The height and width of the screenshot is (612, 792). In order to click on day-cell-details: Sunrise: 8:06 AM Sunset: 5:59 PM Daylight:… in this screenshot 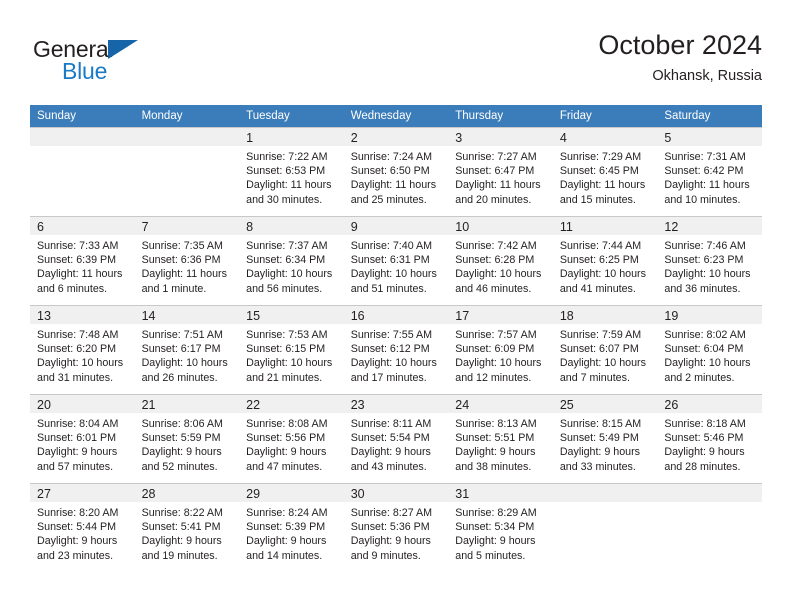, I will do `click(187, 443)`.